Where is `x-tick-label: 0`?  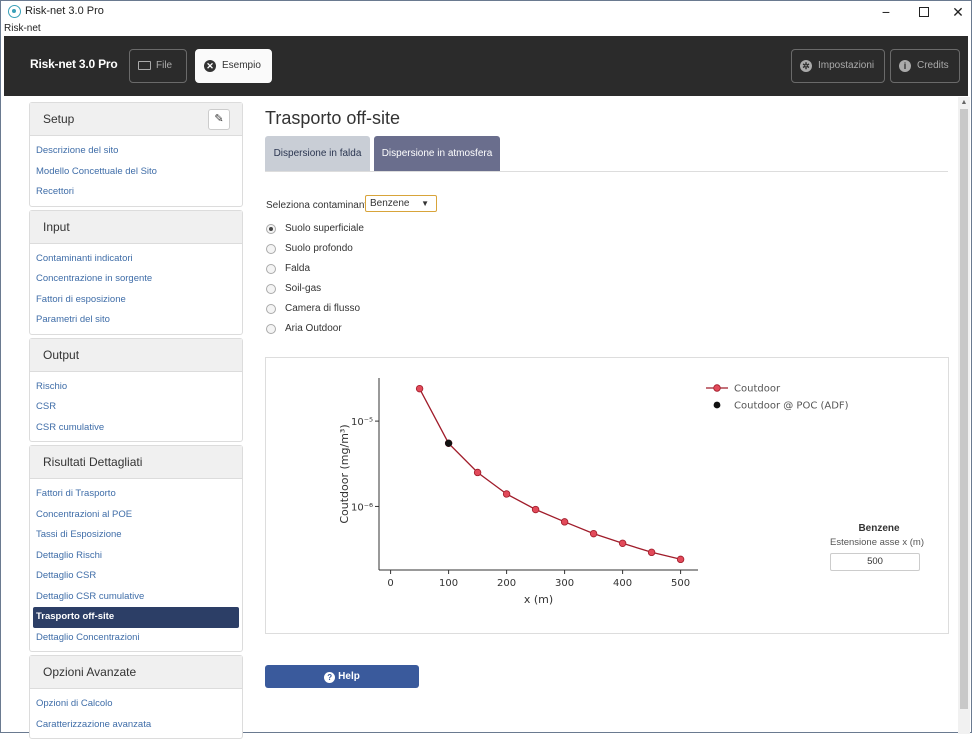
x-tick-label: 0 is located at coordinates (390, 583).